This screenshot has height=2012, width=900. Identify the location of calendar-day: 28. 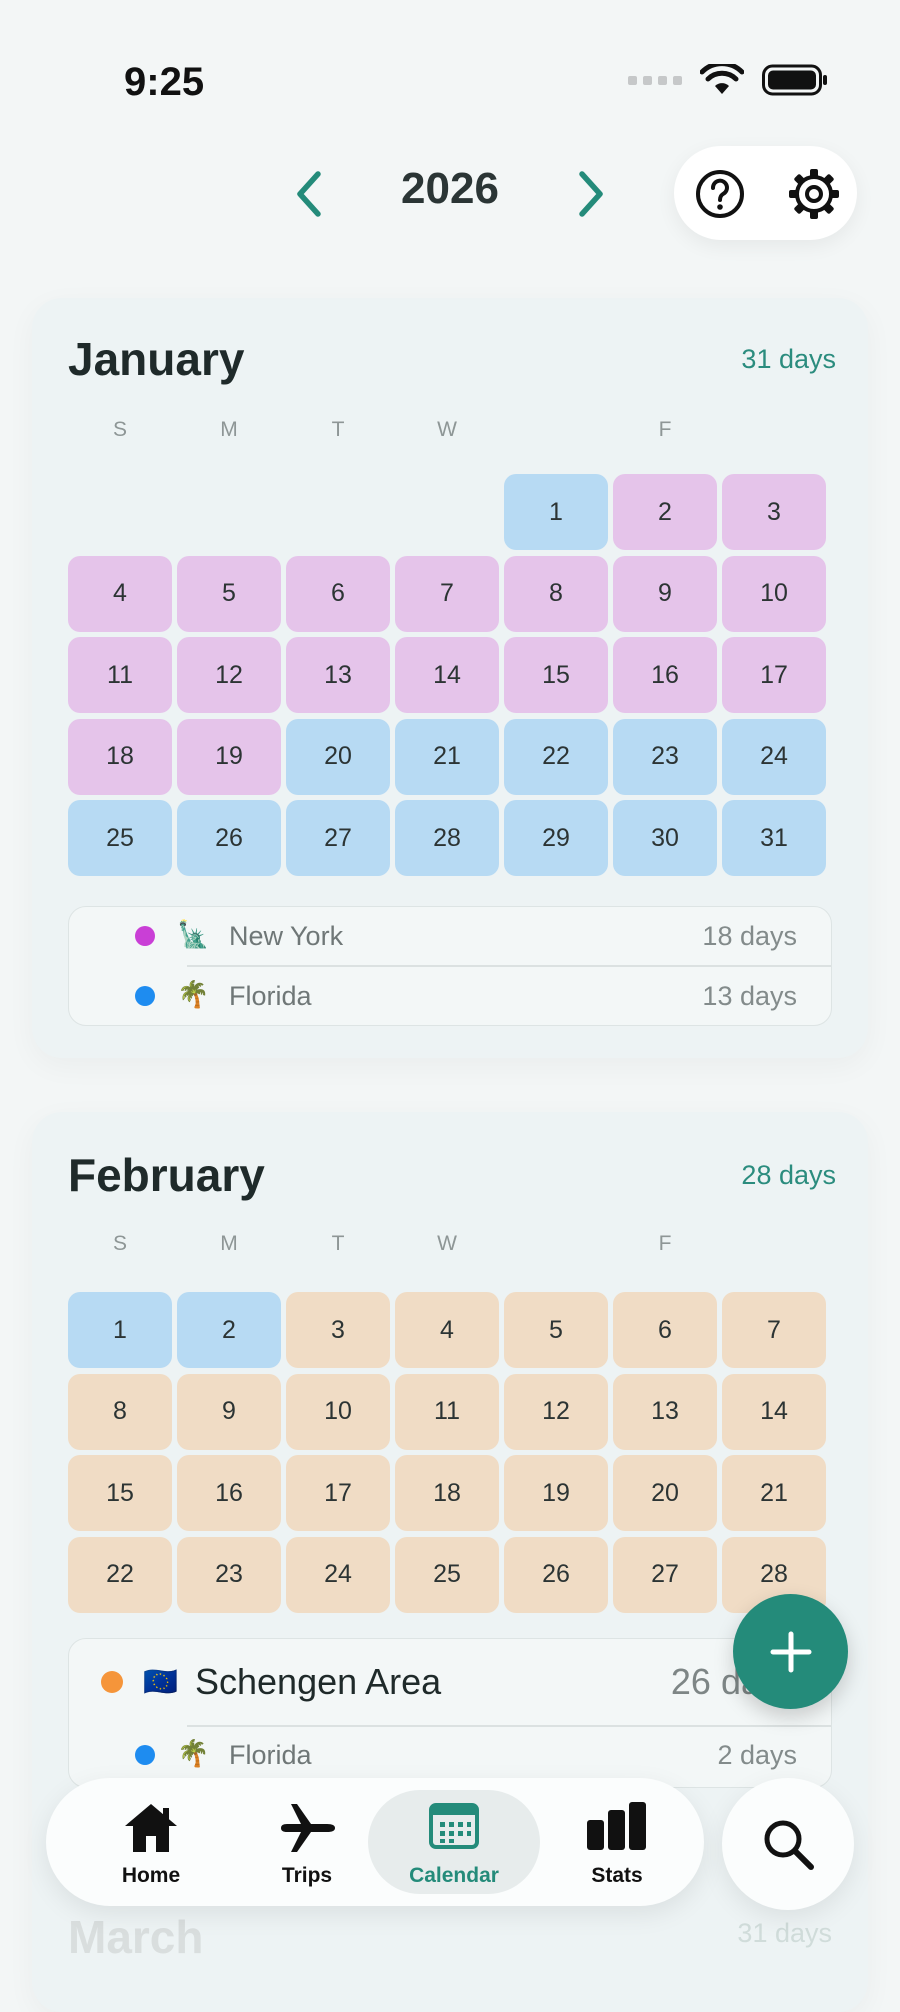
(447, 838).